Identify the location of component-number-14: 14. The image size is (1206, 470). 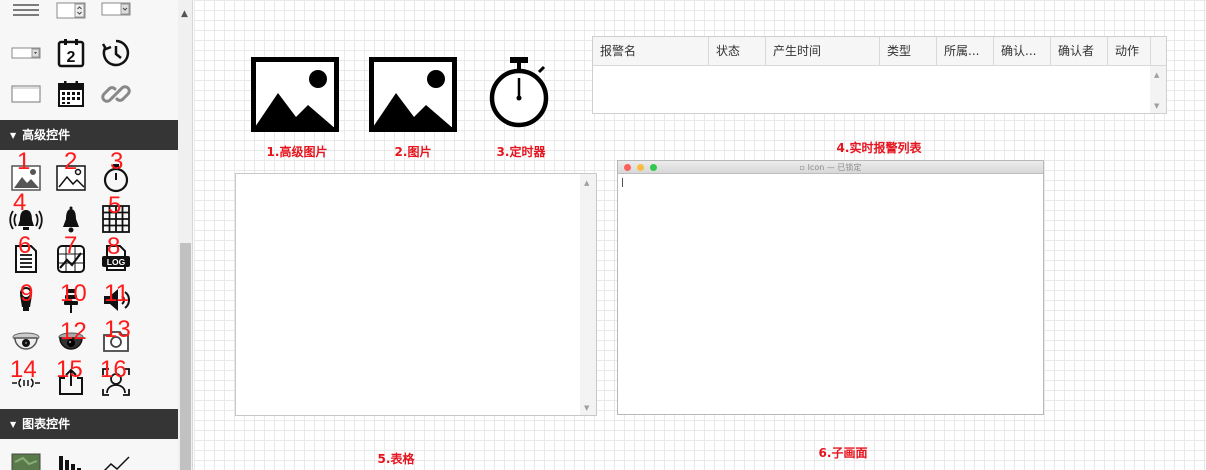
(23, 369).